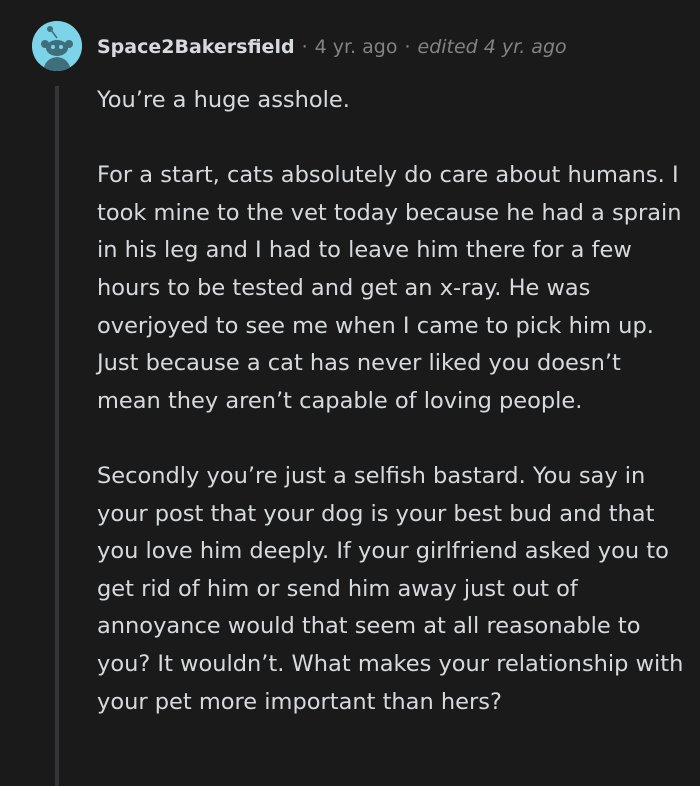 The image size is (700, 786). What do you see at coordinates (492, 47) in the screenshot?
I see `edited-label: edited 4 yr. ago` at bounding box center [492, 47].